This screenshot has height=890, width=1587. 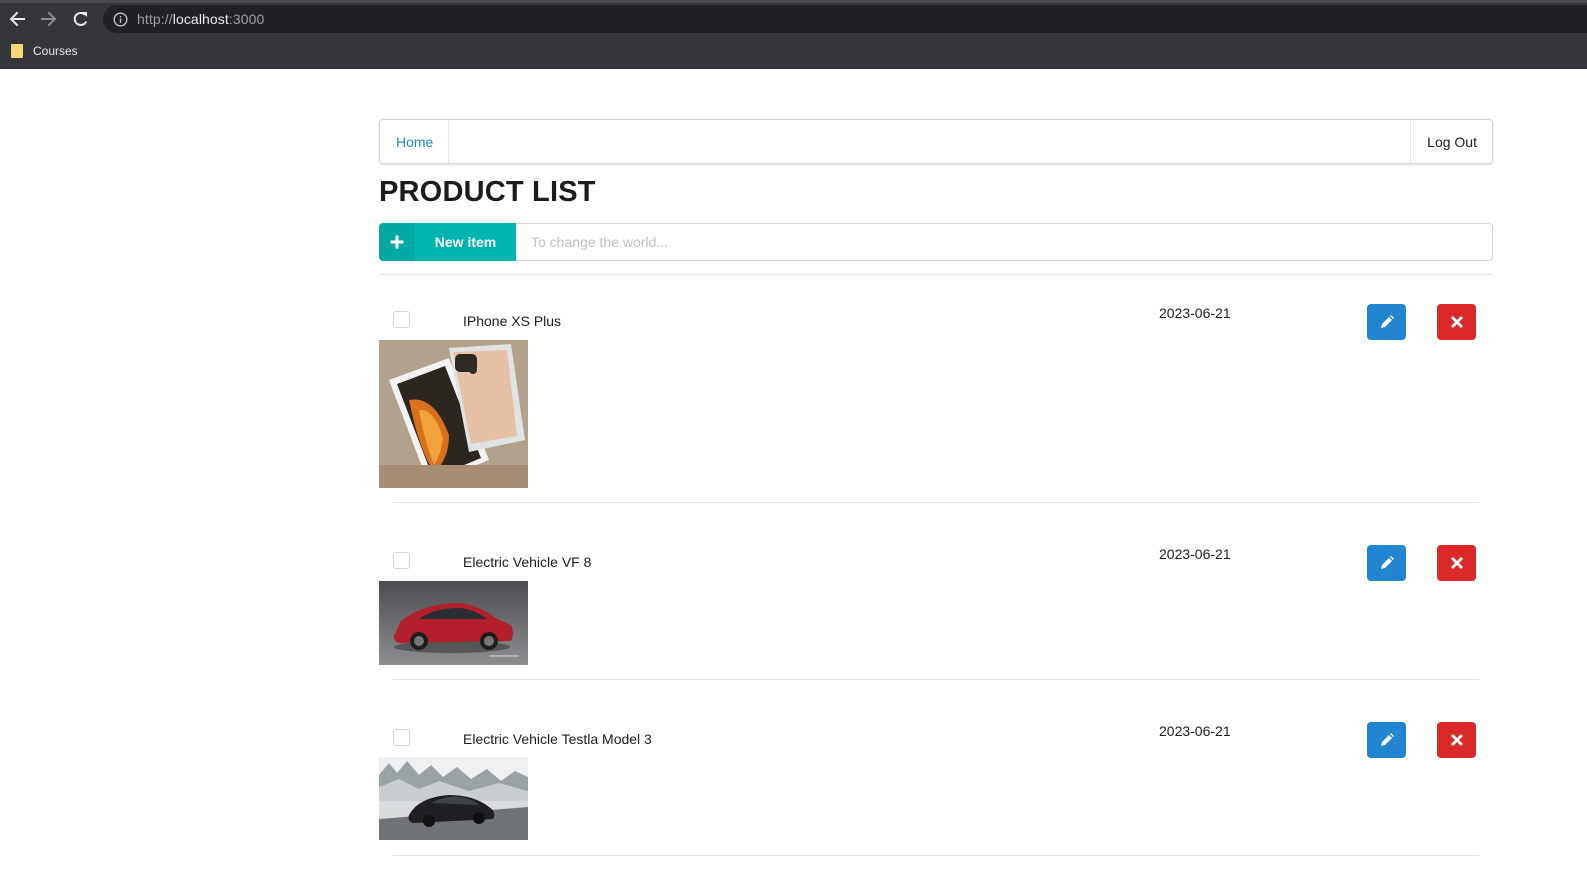 I want to click on new-item-button: New item, so click(x=447, y=242).